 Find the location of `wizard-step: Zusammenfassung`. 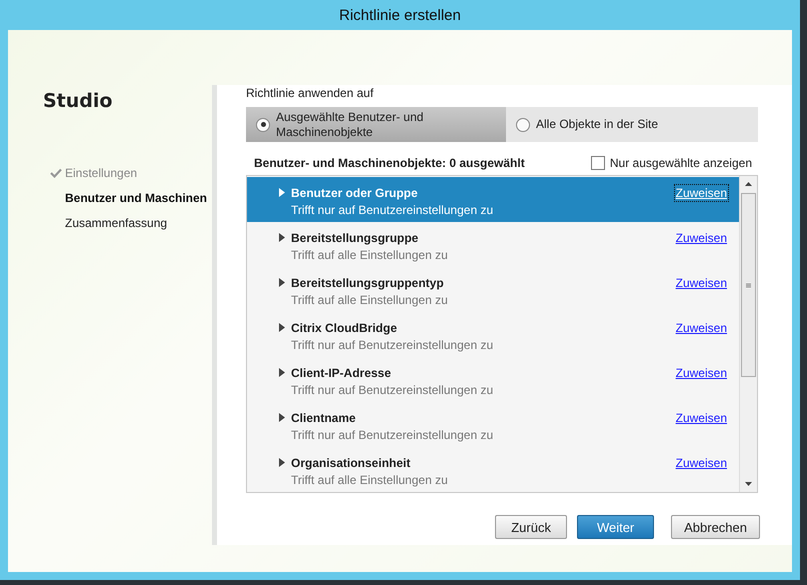

wizard-step: Zusammenfassung is located at coordinates (127, 222).